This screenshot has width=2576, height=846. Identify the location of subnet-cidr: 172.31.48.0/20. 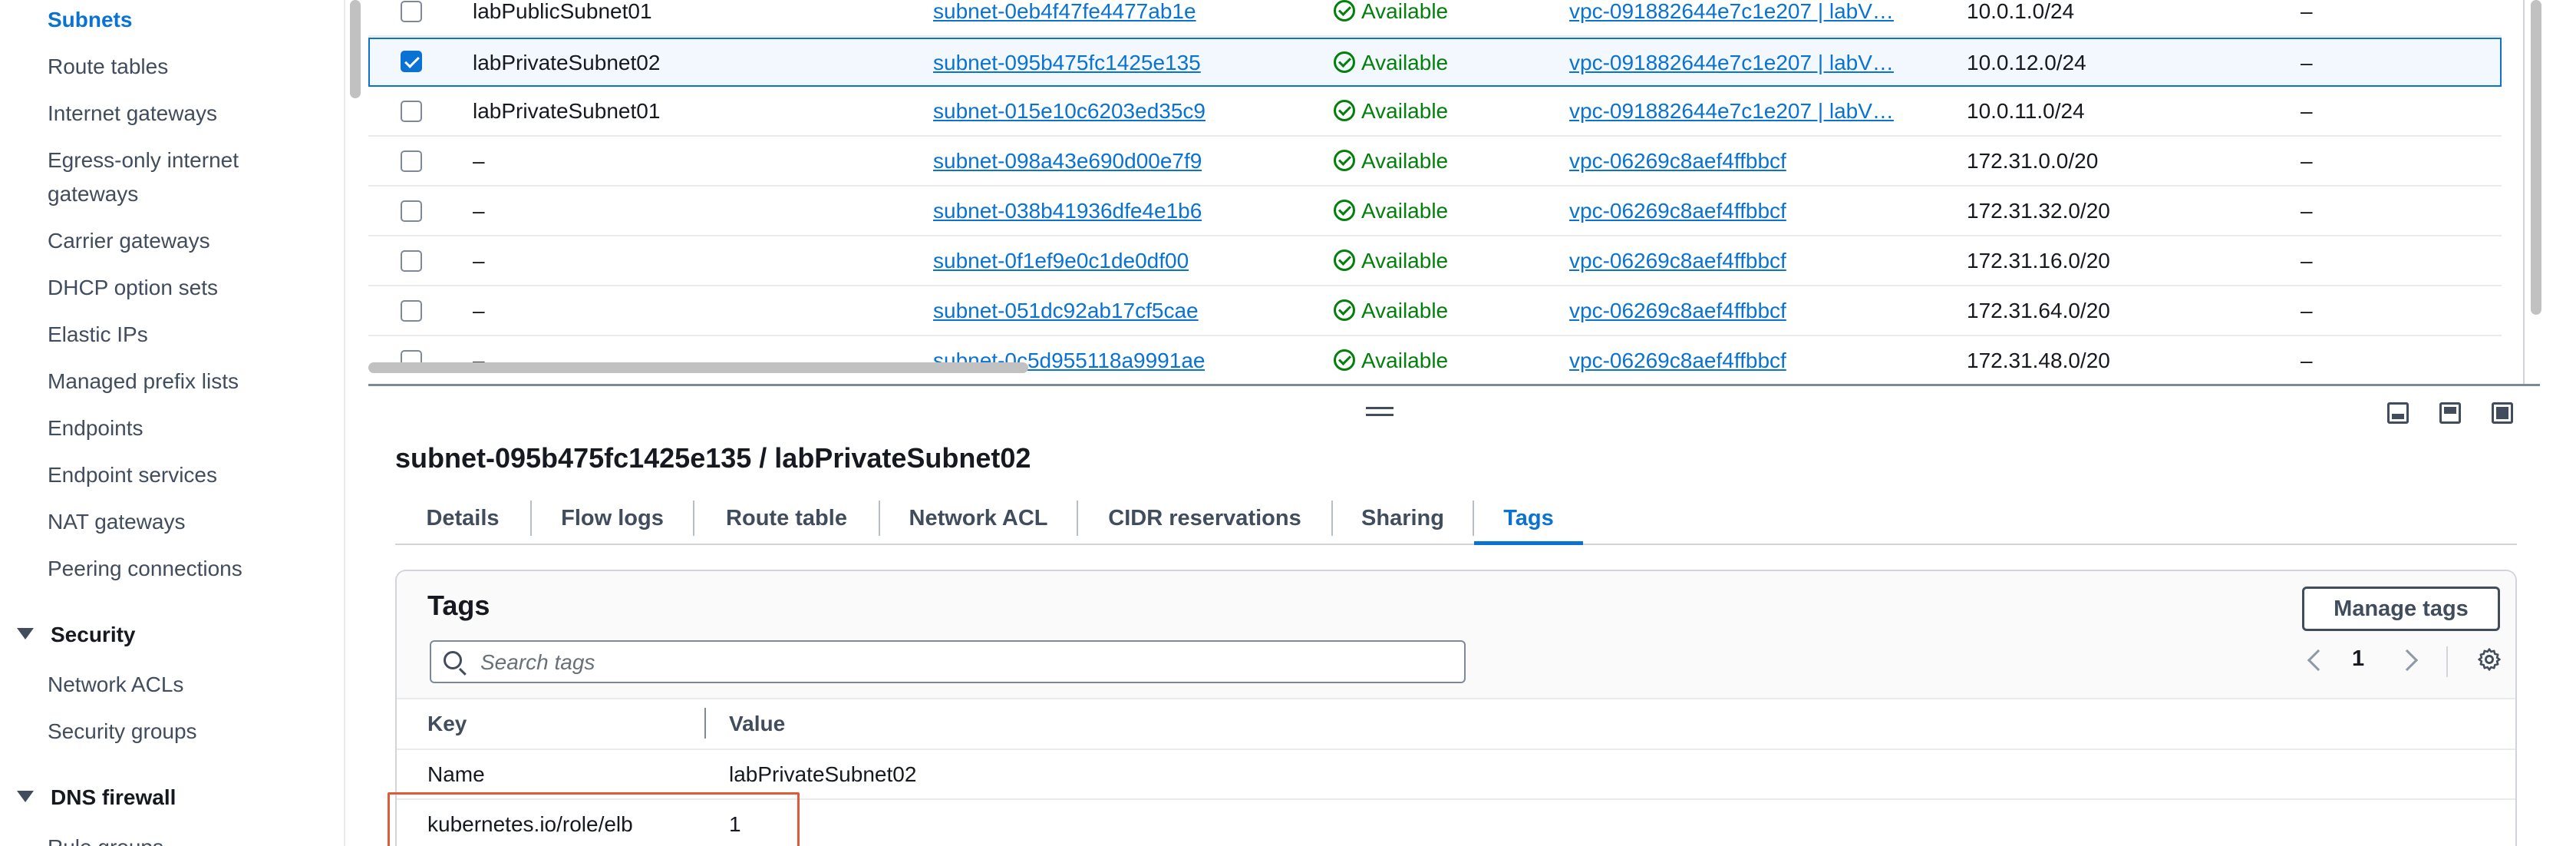
(2039, 360).